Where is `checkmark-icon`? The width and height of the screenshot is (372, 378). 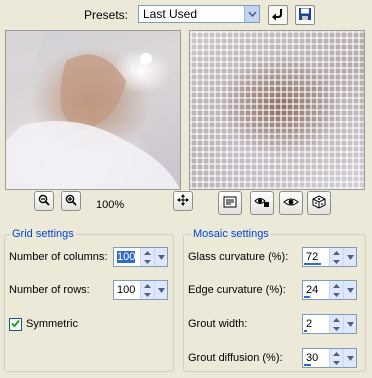
checkmark-icon is located at coordinates (15, 325).